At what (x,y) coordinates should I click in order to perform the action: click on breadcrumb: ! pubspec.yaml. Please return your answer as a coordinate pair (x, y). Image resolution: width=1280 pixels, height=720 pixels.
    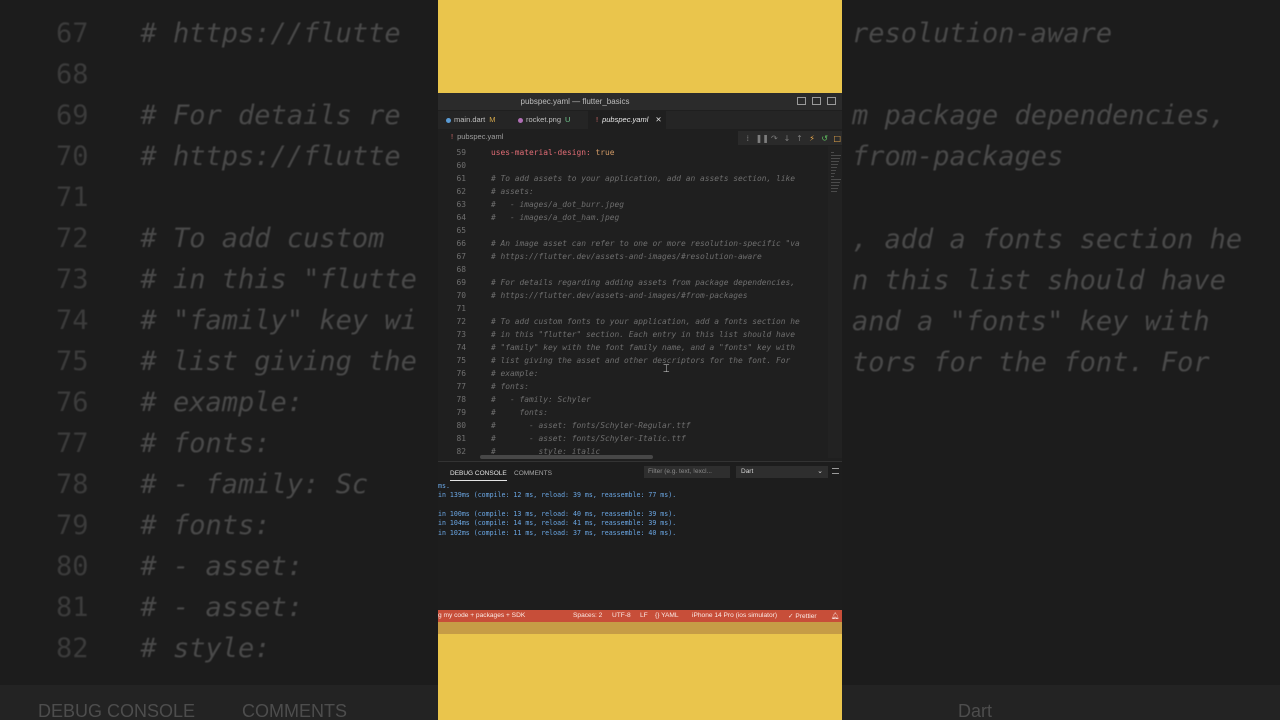
    Looking at the image, I should click on (477, 136).